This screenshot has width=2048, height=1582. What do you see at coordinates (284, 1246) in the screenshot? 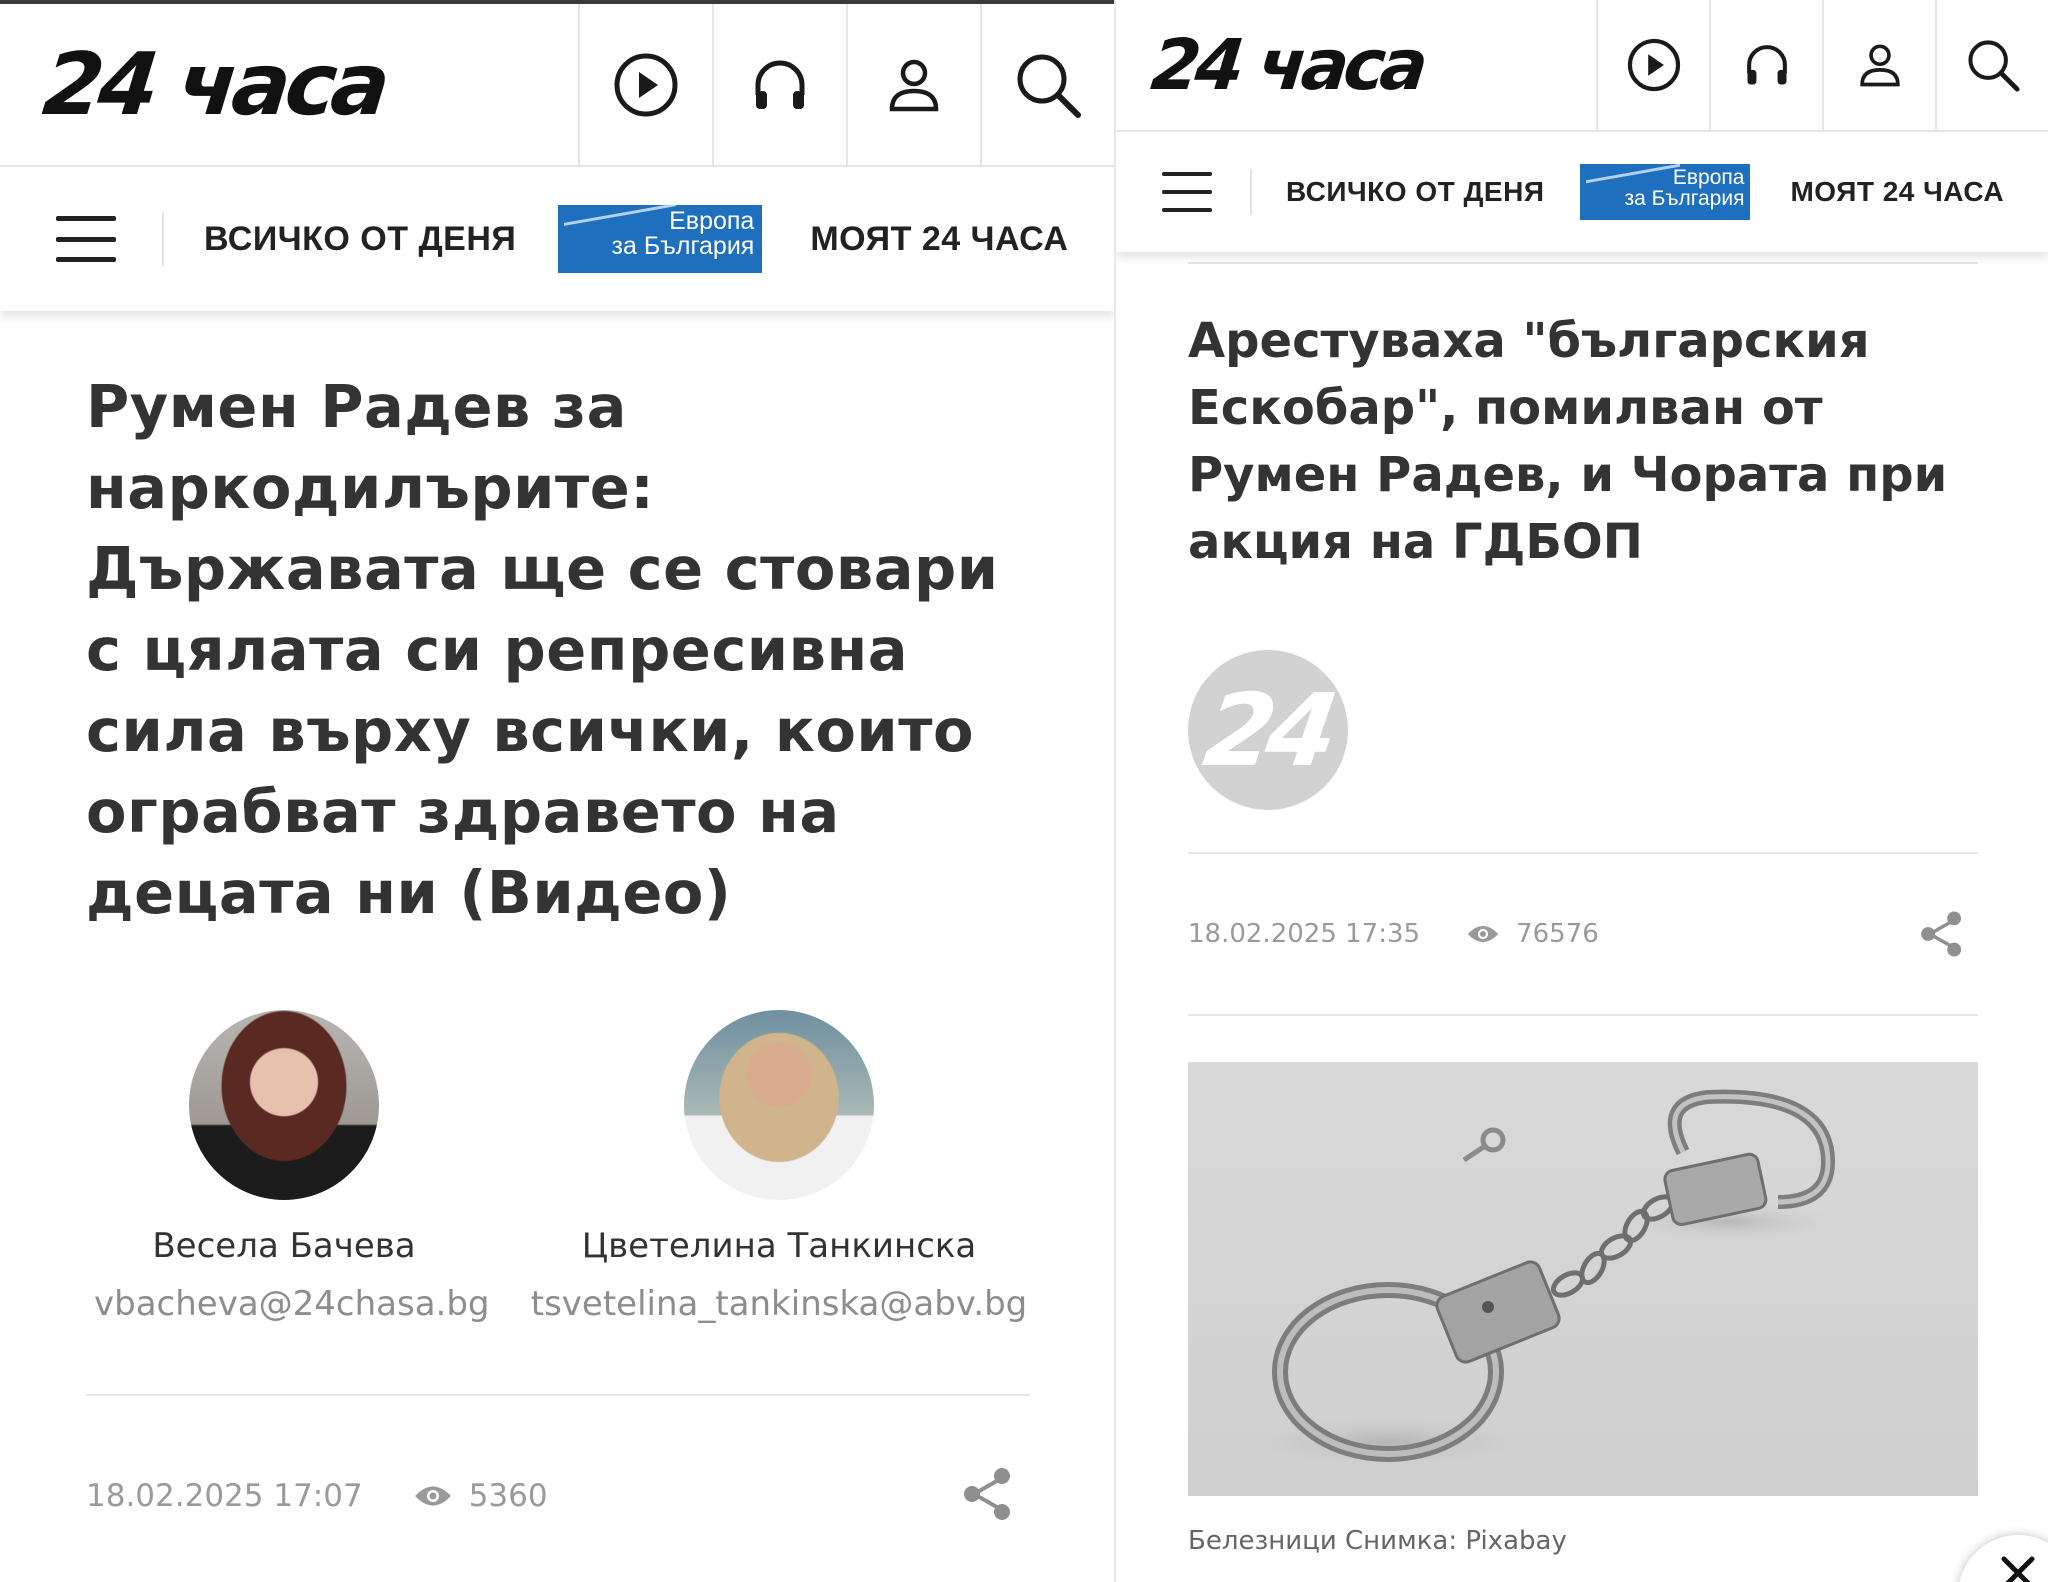
I see `author-name: Весела Бачева` at bounding box center [284, 1246].